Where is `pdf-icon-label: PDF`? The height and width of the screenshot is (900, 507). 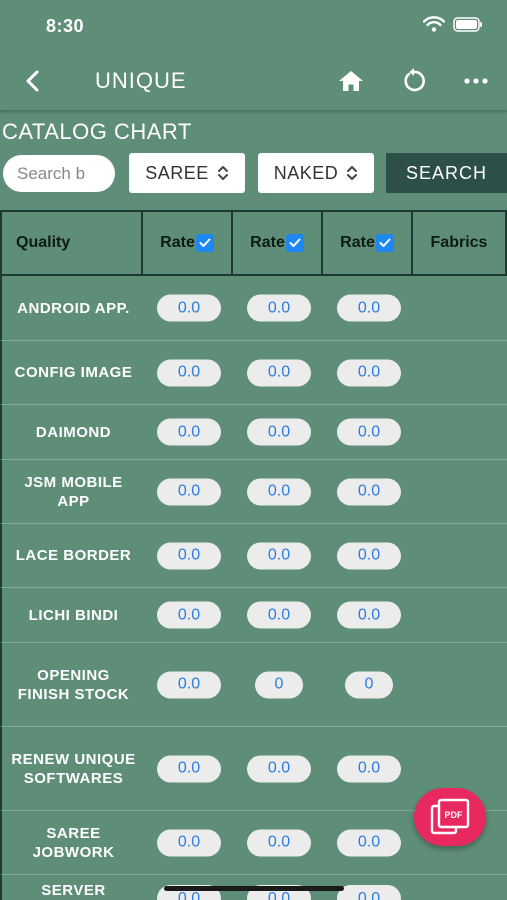
pdf-icon-label: PDF is located at coordinates (454, 815).